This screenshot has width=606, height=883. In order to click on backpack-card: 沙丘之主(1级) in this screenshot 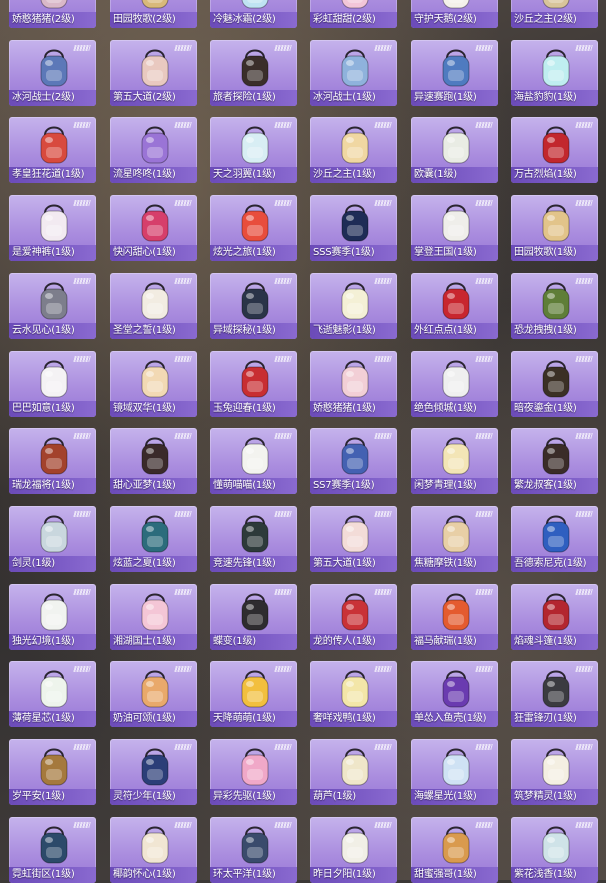, I will do `click(353, 150)`.